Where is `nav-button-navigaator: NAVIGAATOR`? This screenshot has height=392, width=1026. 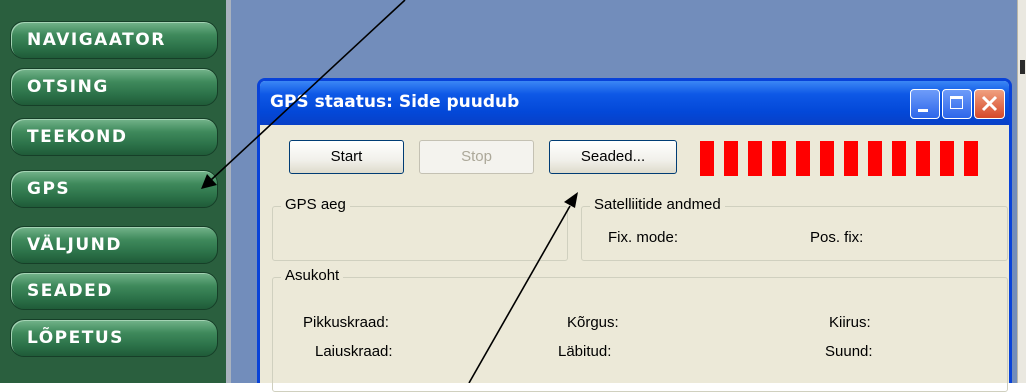 nav-button-navigaator: NAVIGAATOR is located at coordinates (114, 40).